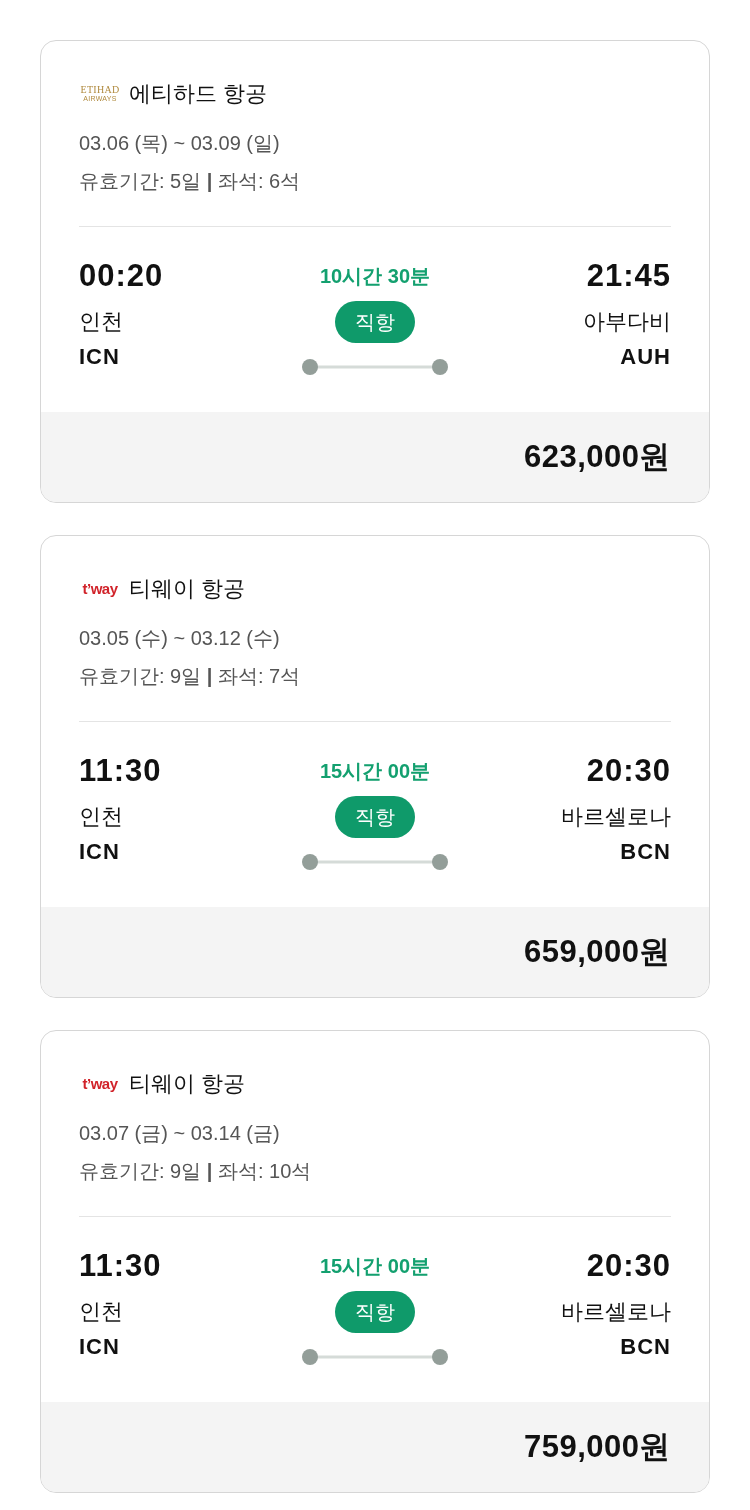 Image resolution: width=750 pixels, height=1510 pixels. What do you see at coordinates (190, 181) in the screenshot?
I see `validity-seats-text: 유효기간: 5일 | 좌석: 6석` at bounding box center [190, 181].